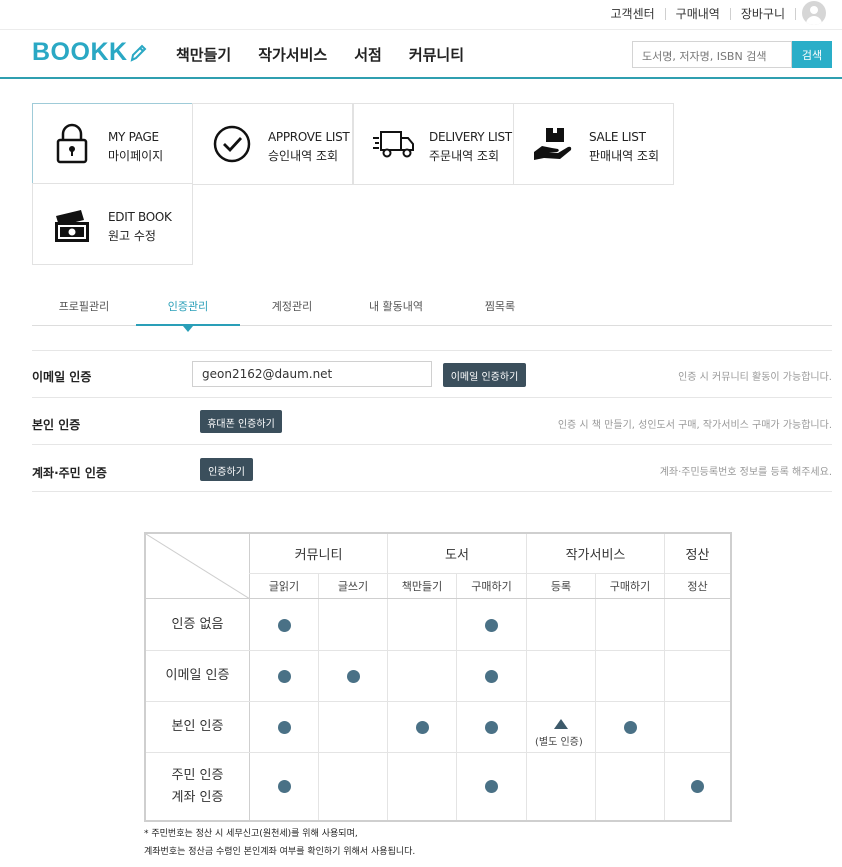  Describe the element at coordinates (197, 775) in the screenshot. I see `row-label-line: 주민 인증` at that location.